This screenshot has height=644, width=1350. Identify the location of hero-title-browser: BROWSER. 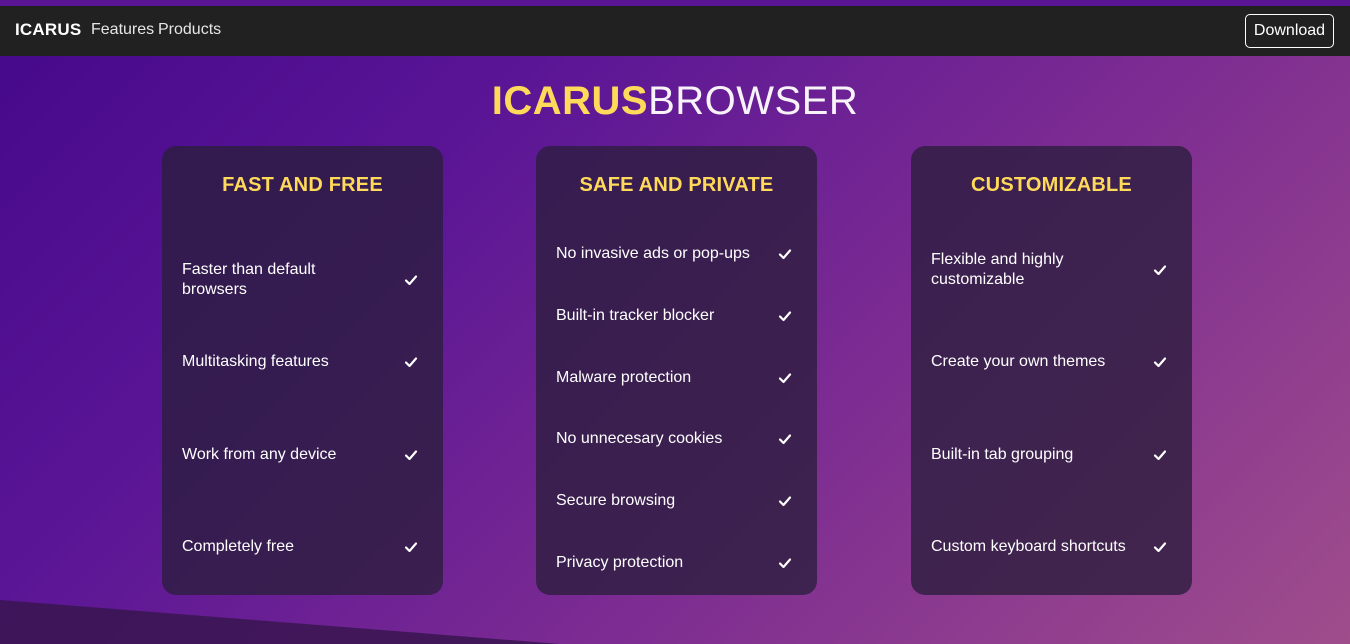
(753, 101).